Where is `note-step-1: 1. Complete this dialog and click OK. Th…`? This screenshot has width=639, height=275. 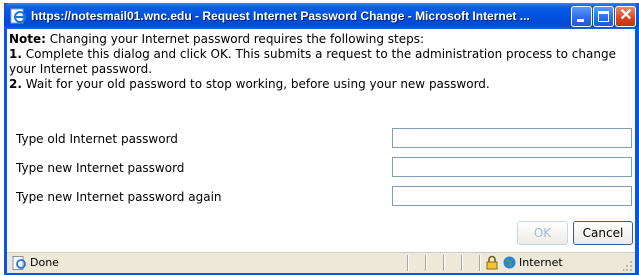
note-step-1: 1. Complete this dialog and click OK. Th… is located at coordinates (320, 62).